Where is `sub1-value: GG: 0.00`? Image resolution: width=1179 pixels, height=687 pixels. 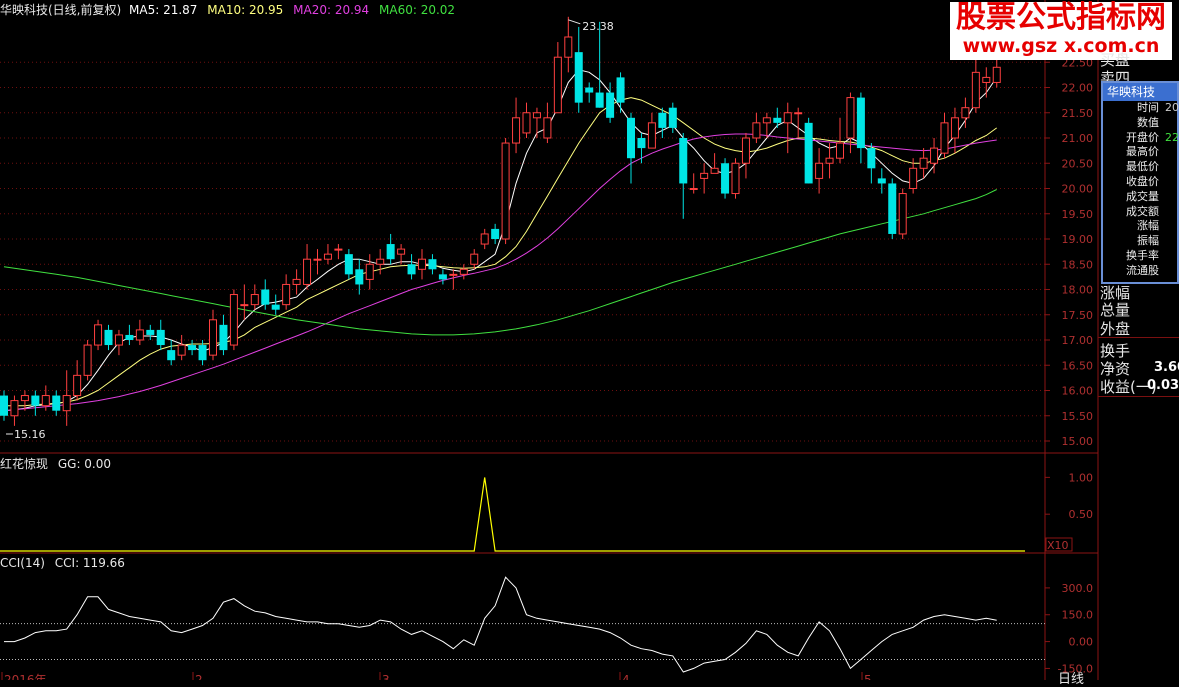
sub1-value: GG: 0.00 is located at coordinates (84, 464).